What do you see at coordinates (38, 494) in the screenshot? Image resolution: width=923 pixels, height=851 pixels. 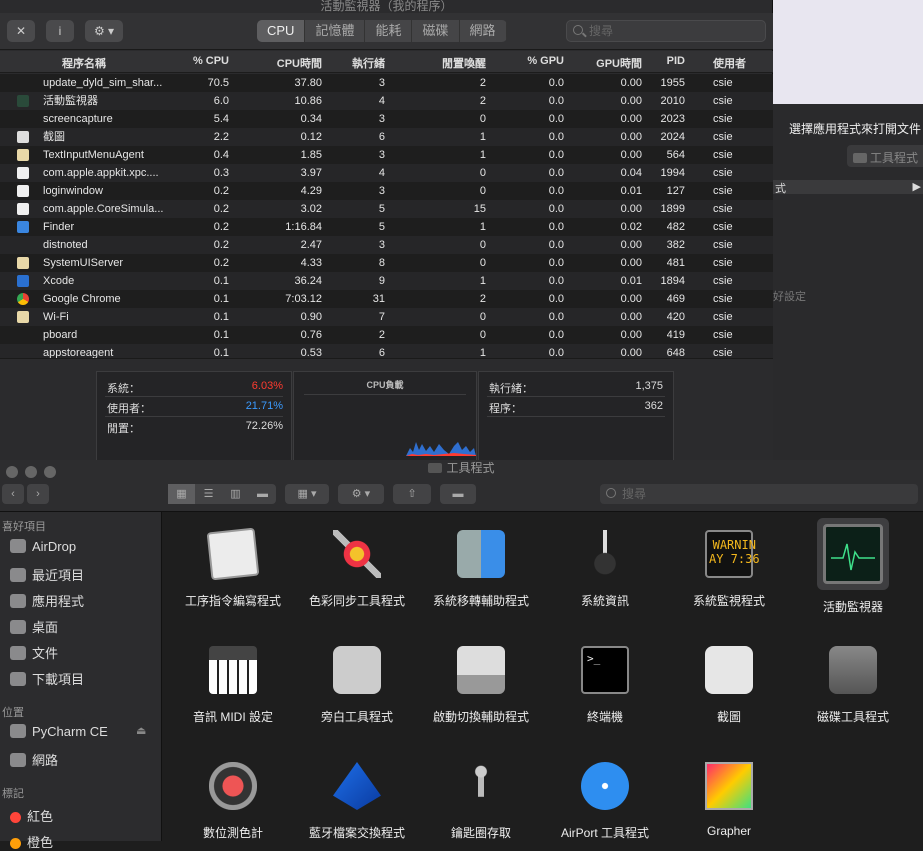 I see `forward-button: ›` at bounding box center [38, 494].